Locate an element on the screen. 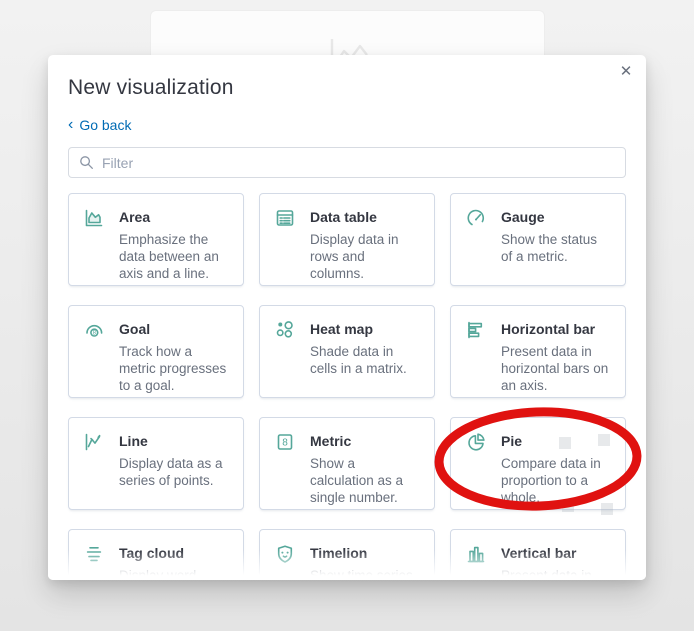 The width and height of the screenshot is (694, 631). pie-icon is located at coordinates (476, 442).